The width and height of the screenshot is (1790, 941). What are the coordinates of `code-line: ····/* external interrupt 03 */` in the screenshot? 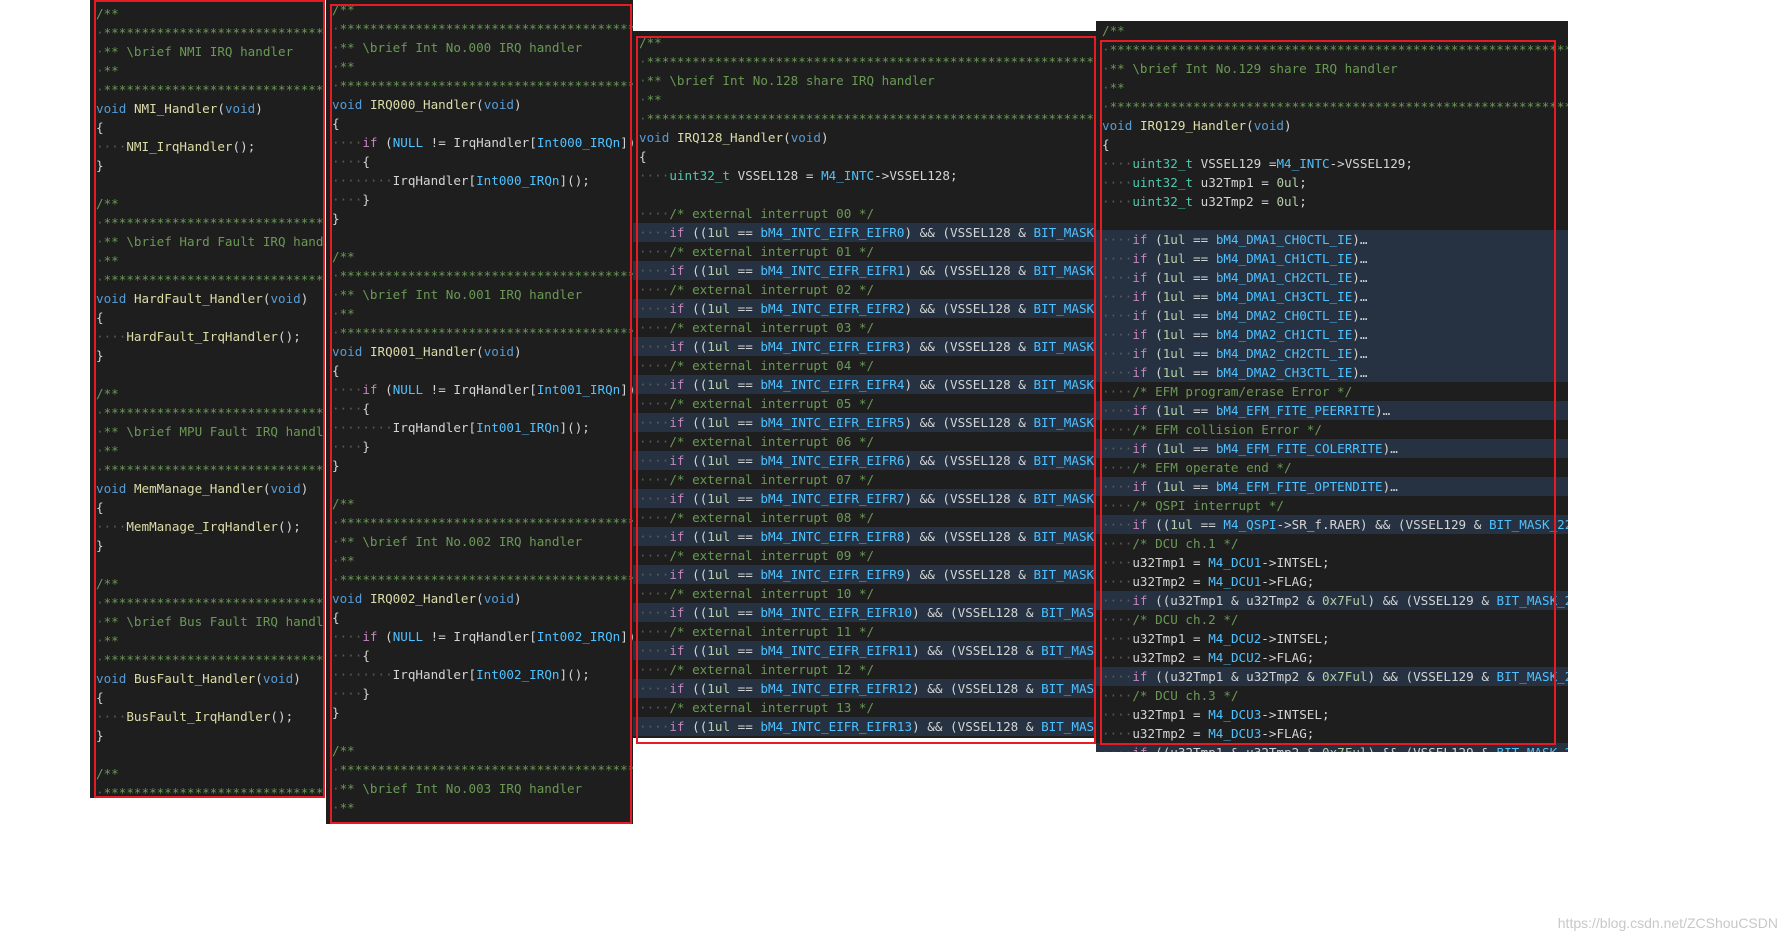 It's located at (757, 327).